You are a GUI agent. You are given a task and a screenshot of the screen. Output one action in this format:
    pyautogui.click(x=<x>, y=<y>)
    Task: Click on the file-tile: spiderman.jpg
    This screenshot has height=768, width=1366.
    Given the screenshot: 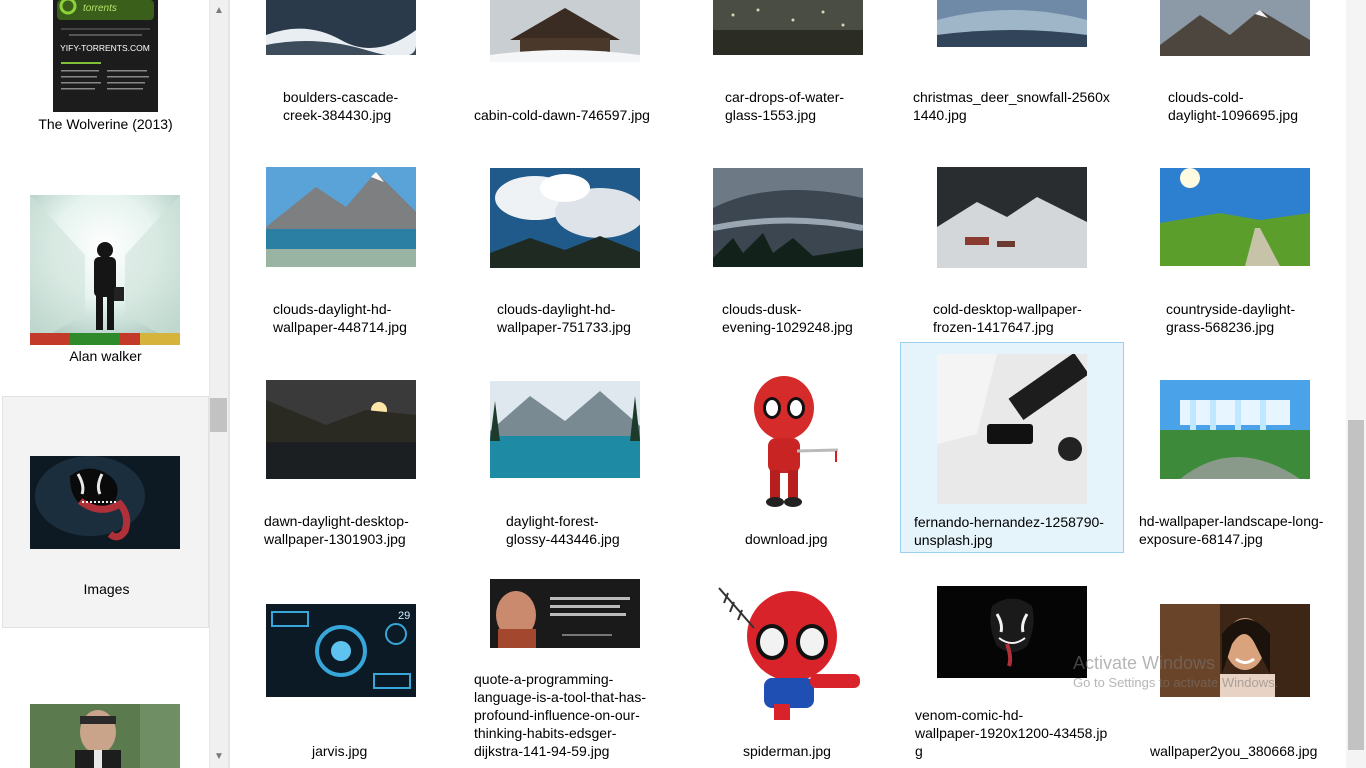 What is the action you would take?
    pyautogui.click(x=790, y=664)
    